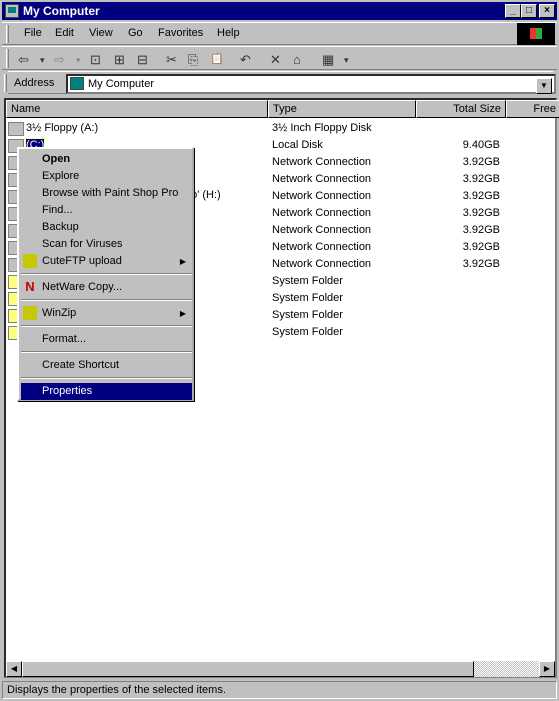 Image resolution: width=559 pixels, height=701 pixels. What do you see at coordinates (245, 60) in the screenshot?
I see `undo-button: ↶` at bounding box center [245, 60].